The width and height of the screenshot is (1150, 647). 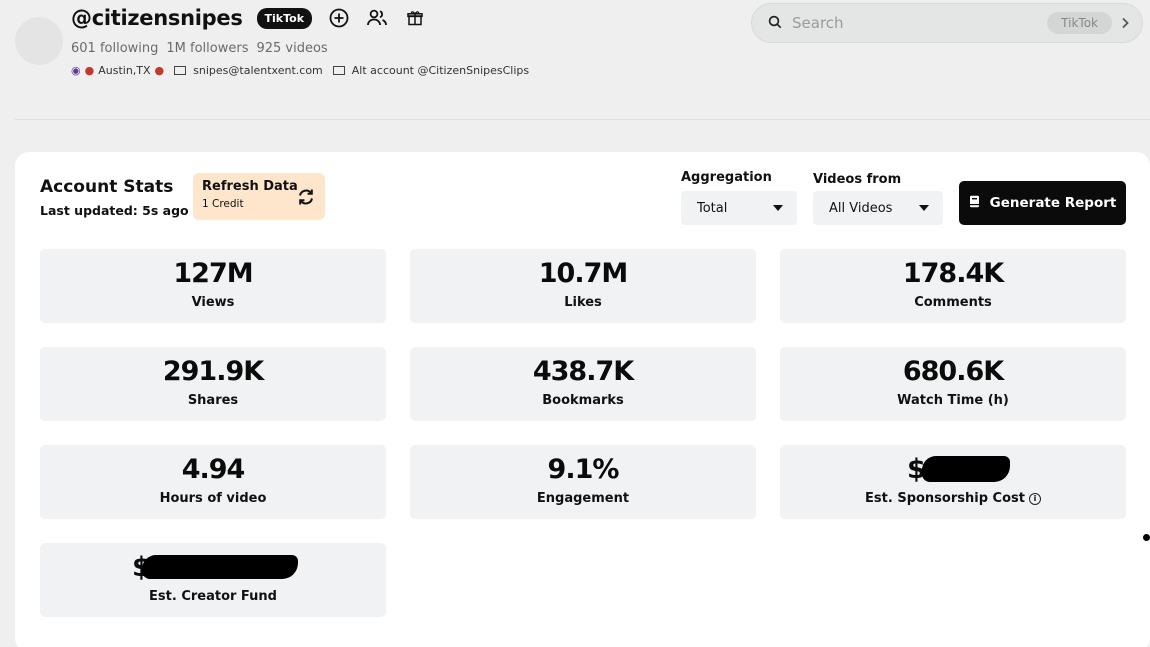 What do you see at coordinates (114, 210) in the screenshot?
I see `last-updated: Last updated: 5s ago` at bounding box center [114, 210].